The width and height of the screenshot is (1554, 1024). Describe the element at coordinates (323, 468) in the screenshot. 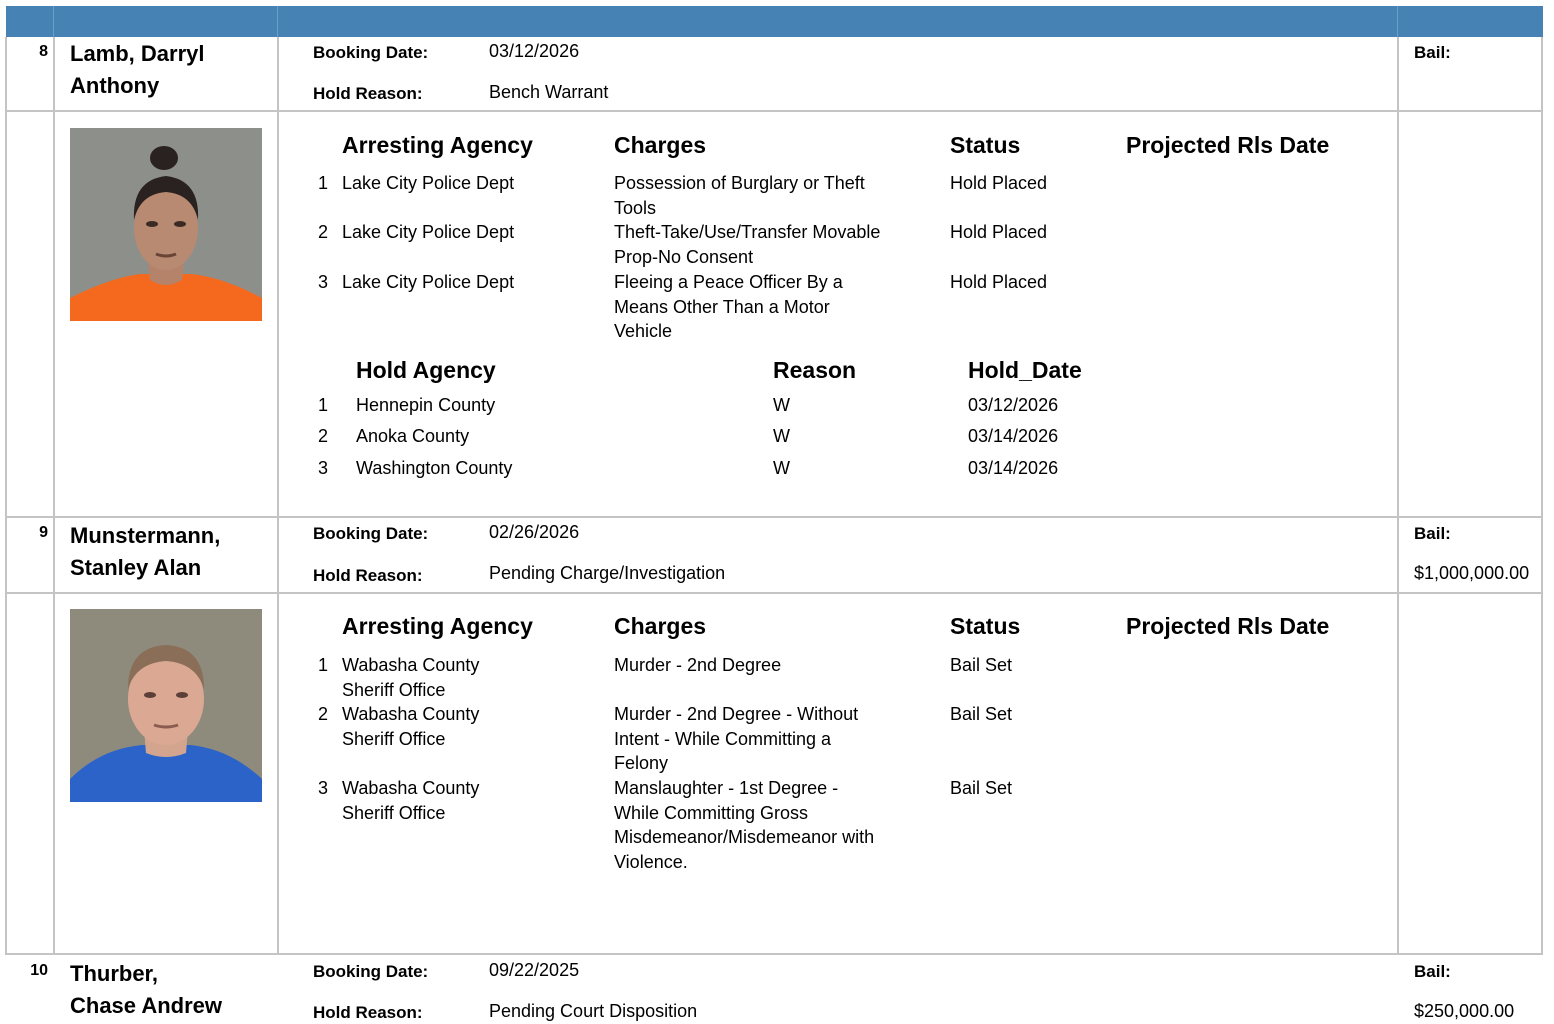

I see `hold-number: 3` at that location.